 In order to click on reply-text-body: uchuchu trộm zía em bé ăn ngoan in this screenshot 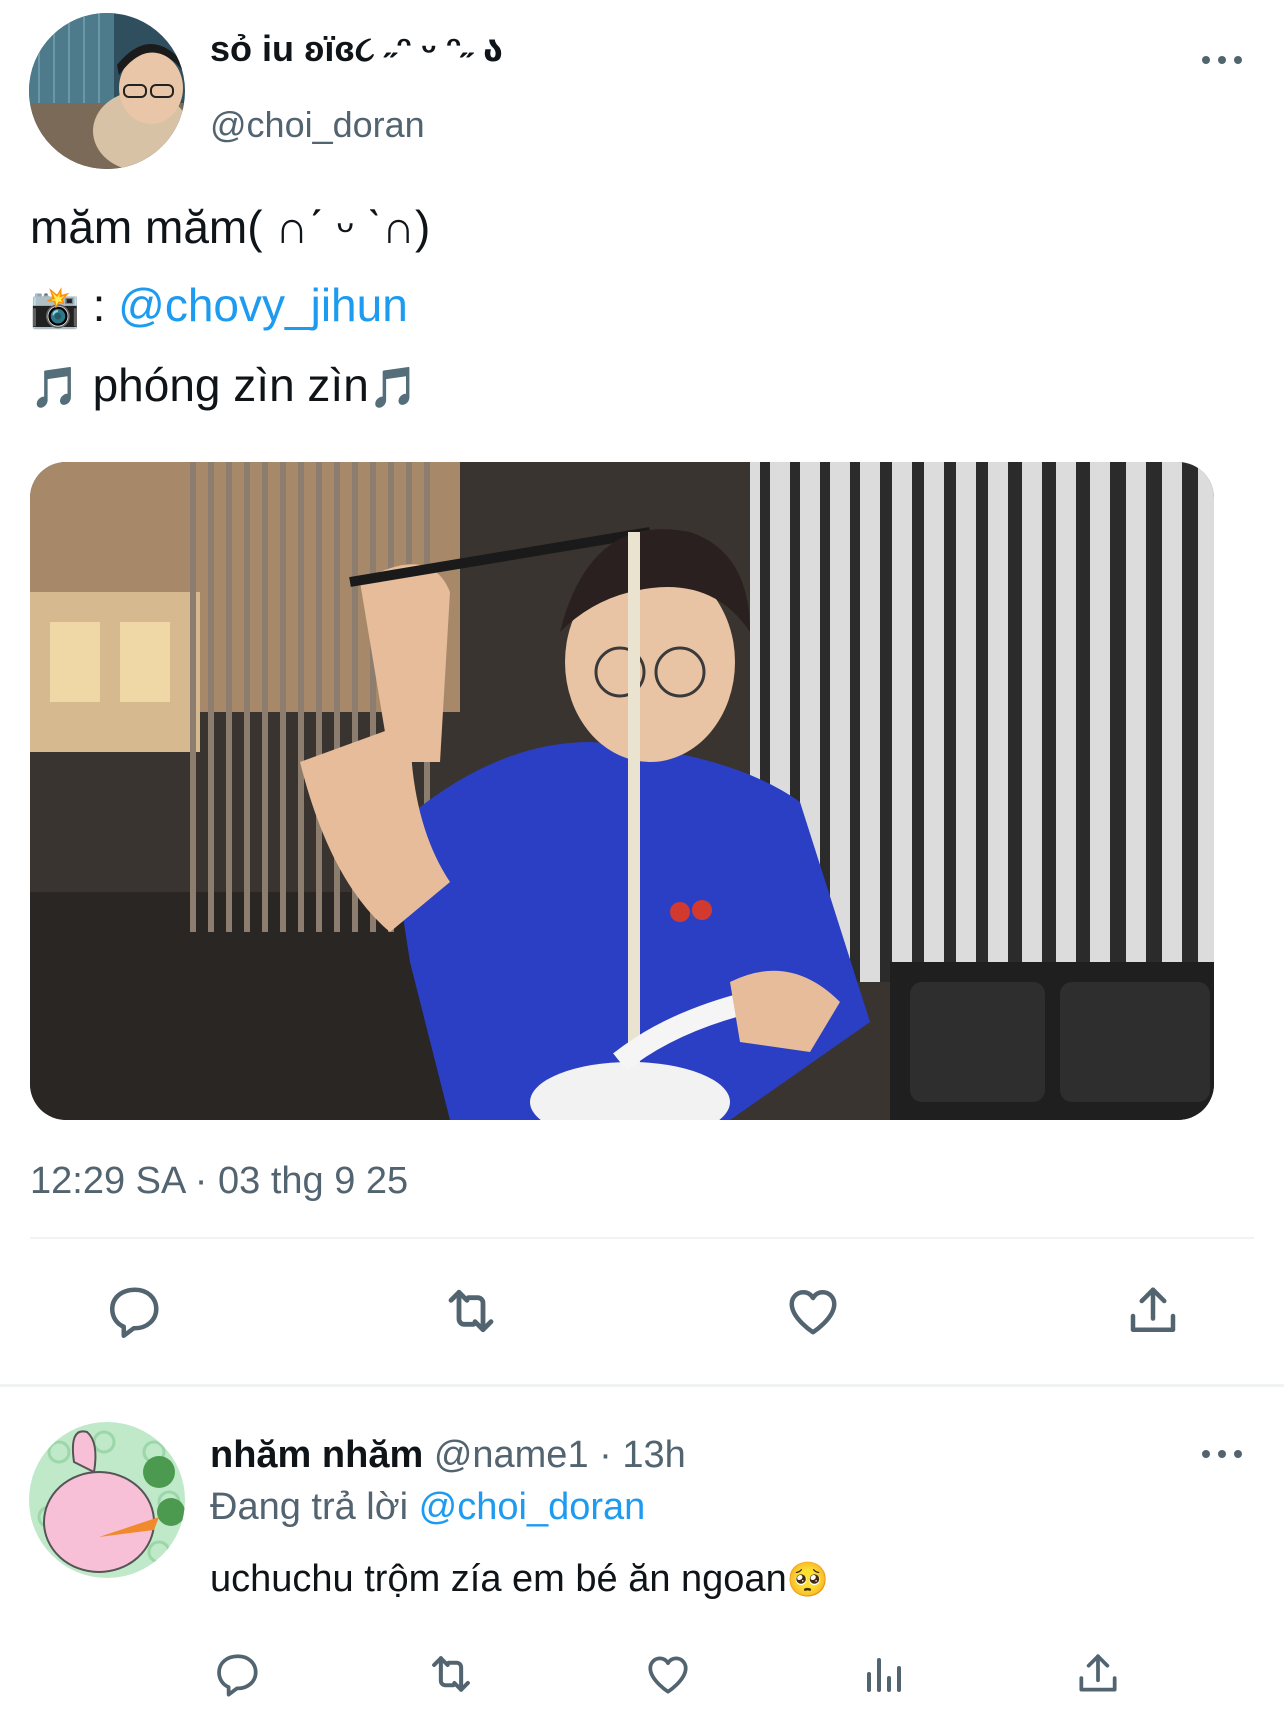, I will do `click(498, 1579)`.